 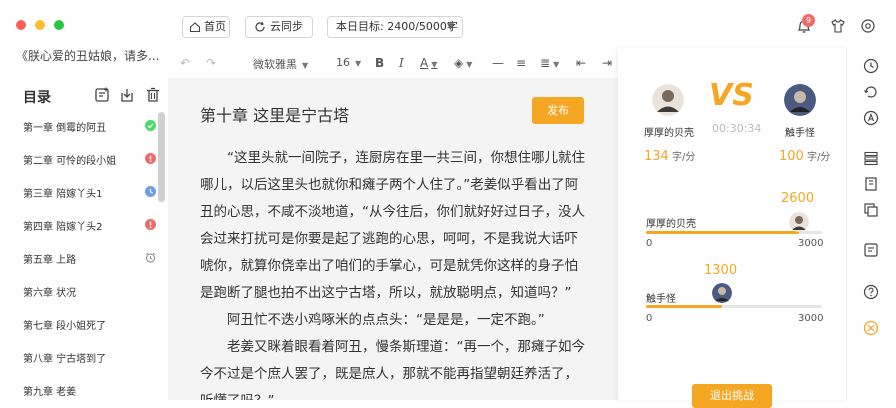 I want to click on toc-item-label: 第四章 陪嫁丫头2, so click(x=63, y=227).